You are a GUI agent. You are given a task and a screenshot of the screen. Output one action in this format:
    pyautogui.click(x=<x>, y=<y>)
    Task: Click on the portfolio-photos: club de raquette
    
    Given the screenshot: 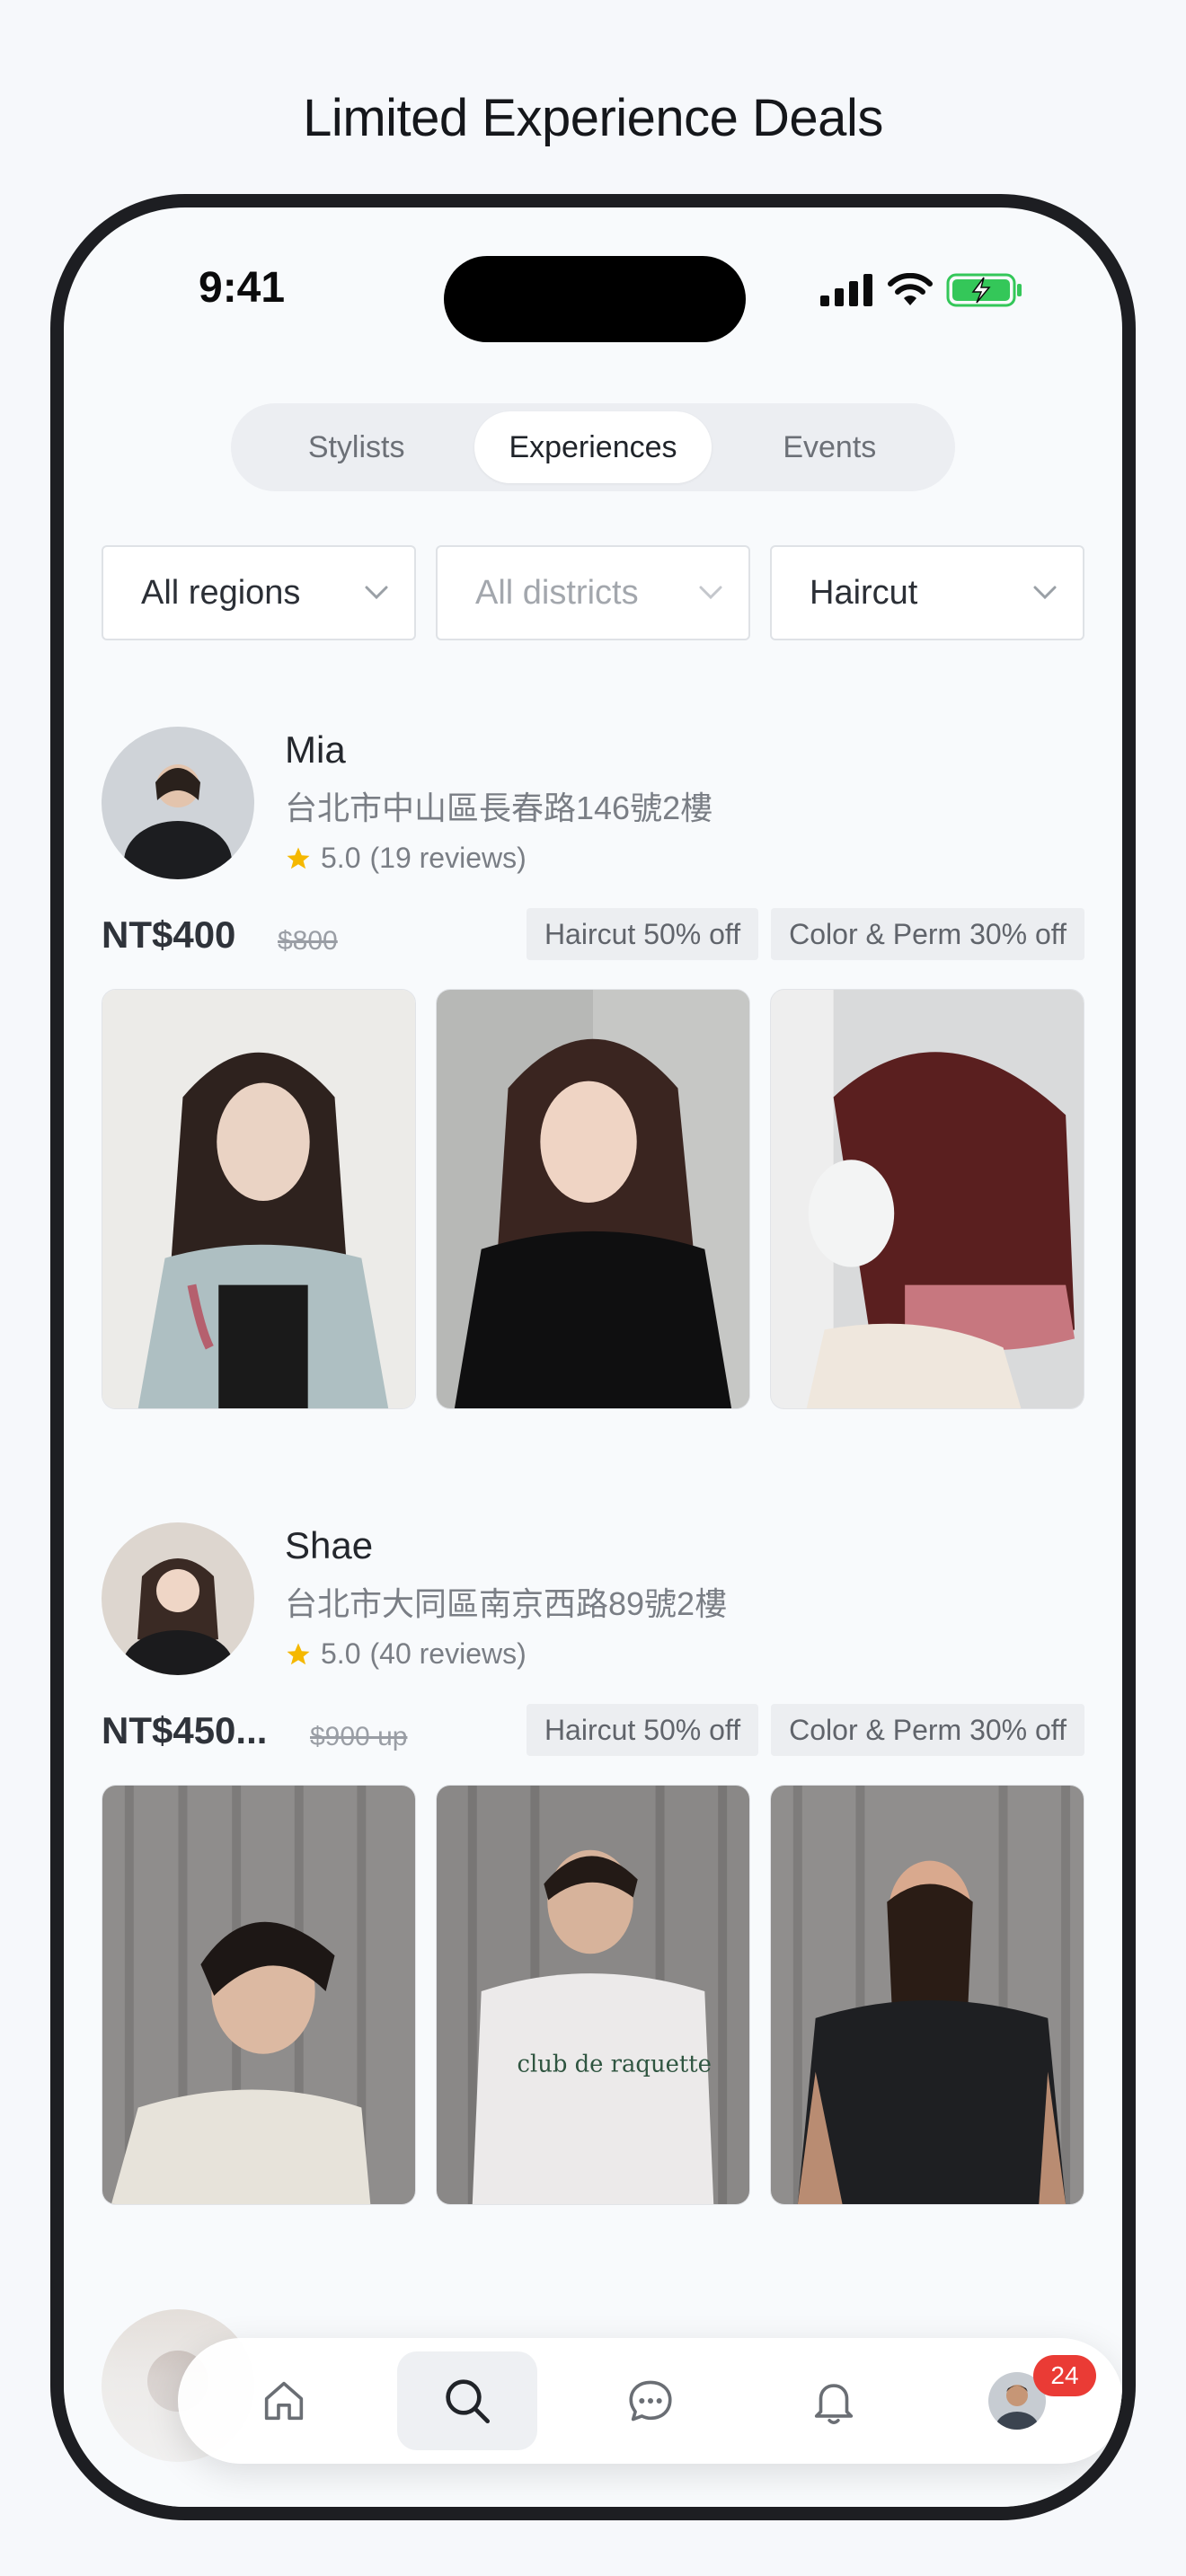 What is the action you would take?
    pyautogui.click(x=593, y=1995)
    